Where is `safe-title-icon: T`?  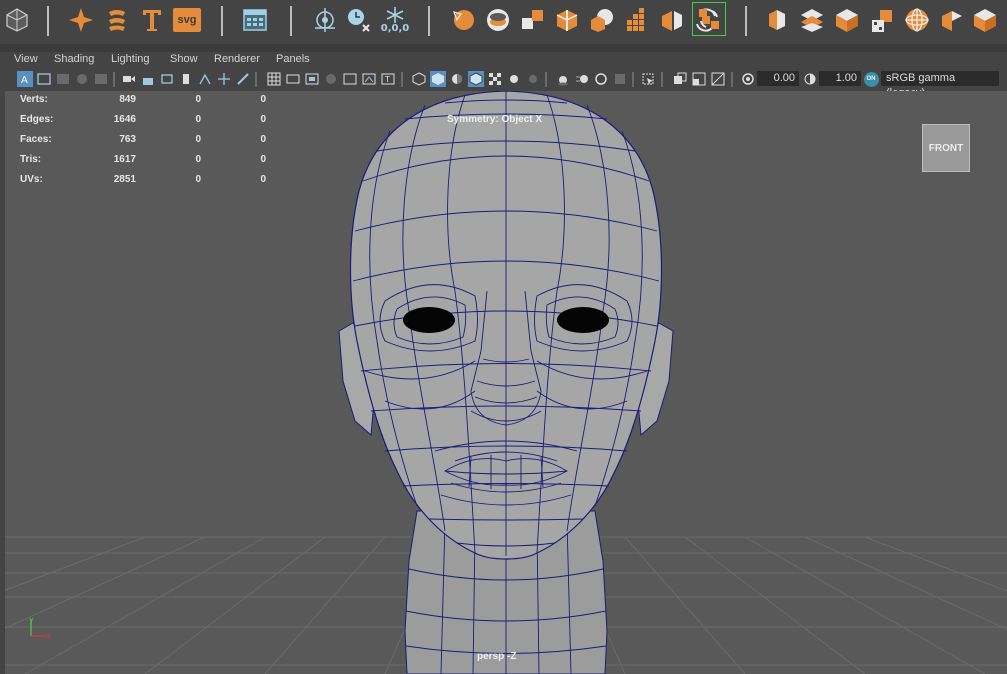
safe-title-icon: T is located at coordinates (388, 79).